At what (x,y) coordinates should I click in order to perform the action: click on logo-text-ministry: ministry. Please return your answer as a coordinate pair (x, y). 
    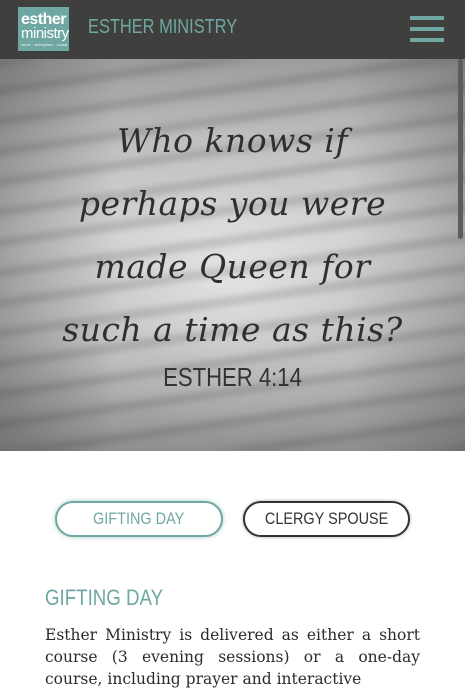
    Looking at the image, I should click on (45, 33).